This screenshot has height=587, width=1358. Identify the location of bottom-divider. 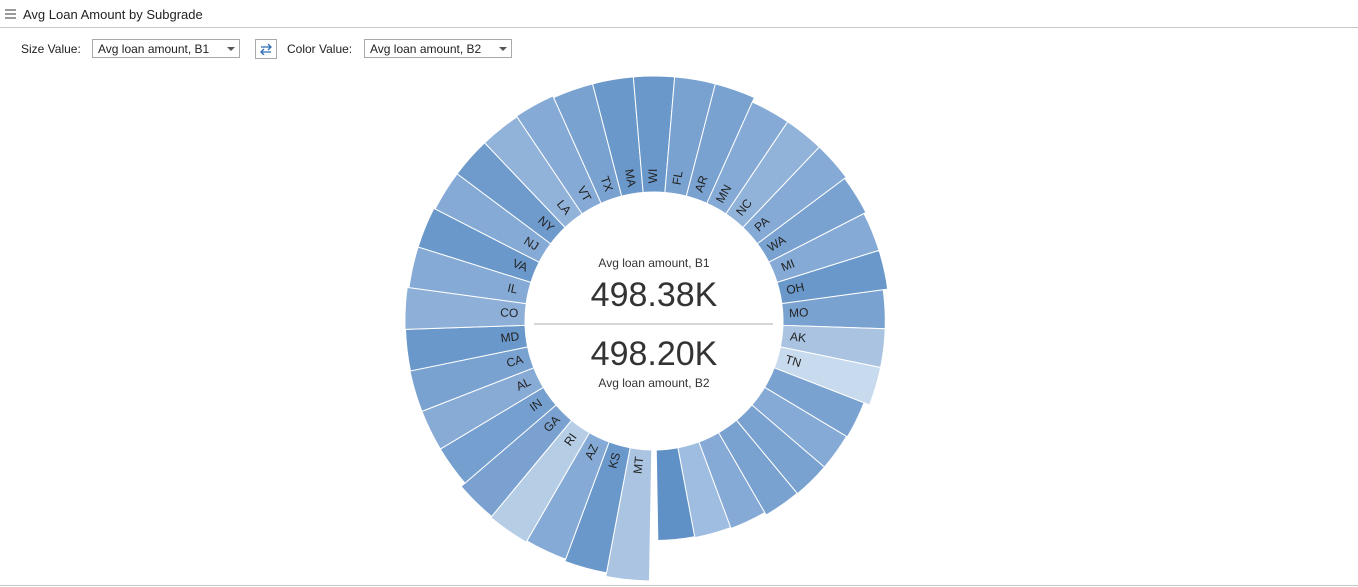
(679, 585).